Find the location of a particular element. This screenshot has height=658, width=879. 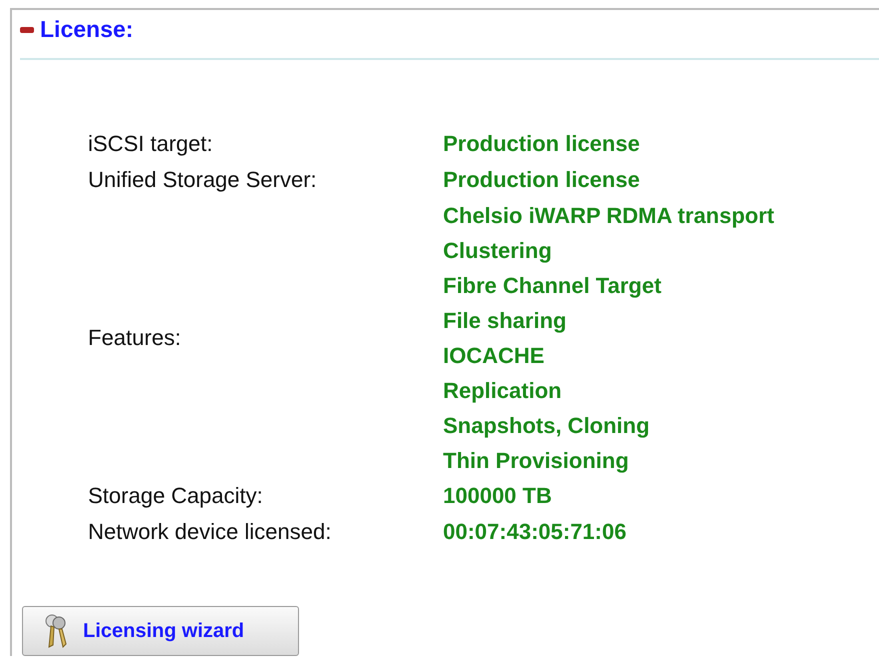

field-label: Network device licensed: is located at coordinates (210, 531).